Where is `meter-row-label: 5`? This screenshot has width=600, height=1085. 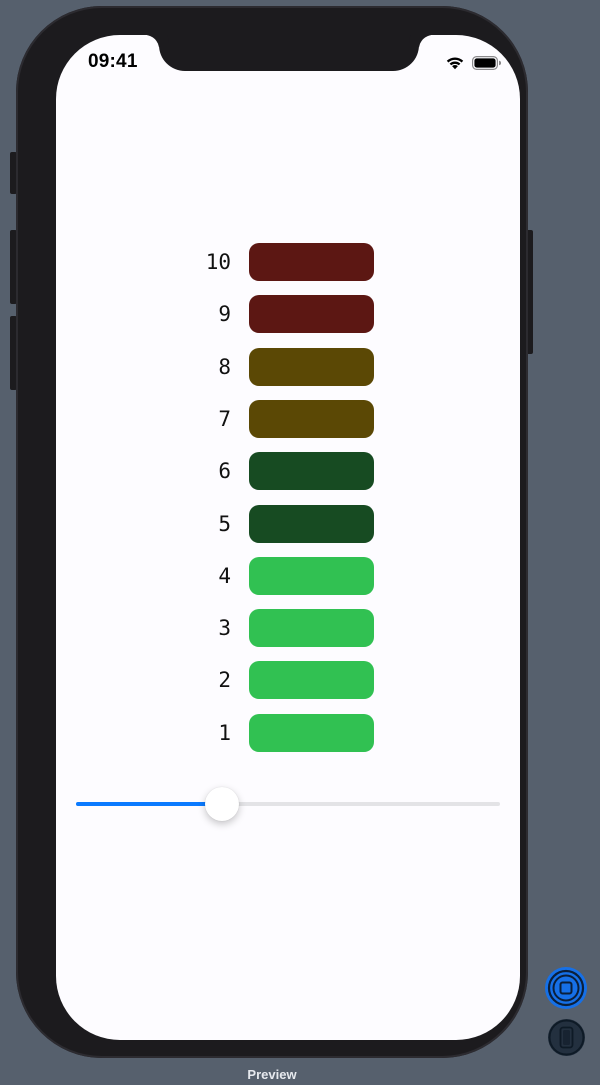
meter-row-label: 5 is located at coordinates (224, 523).